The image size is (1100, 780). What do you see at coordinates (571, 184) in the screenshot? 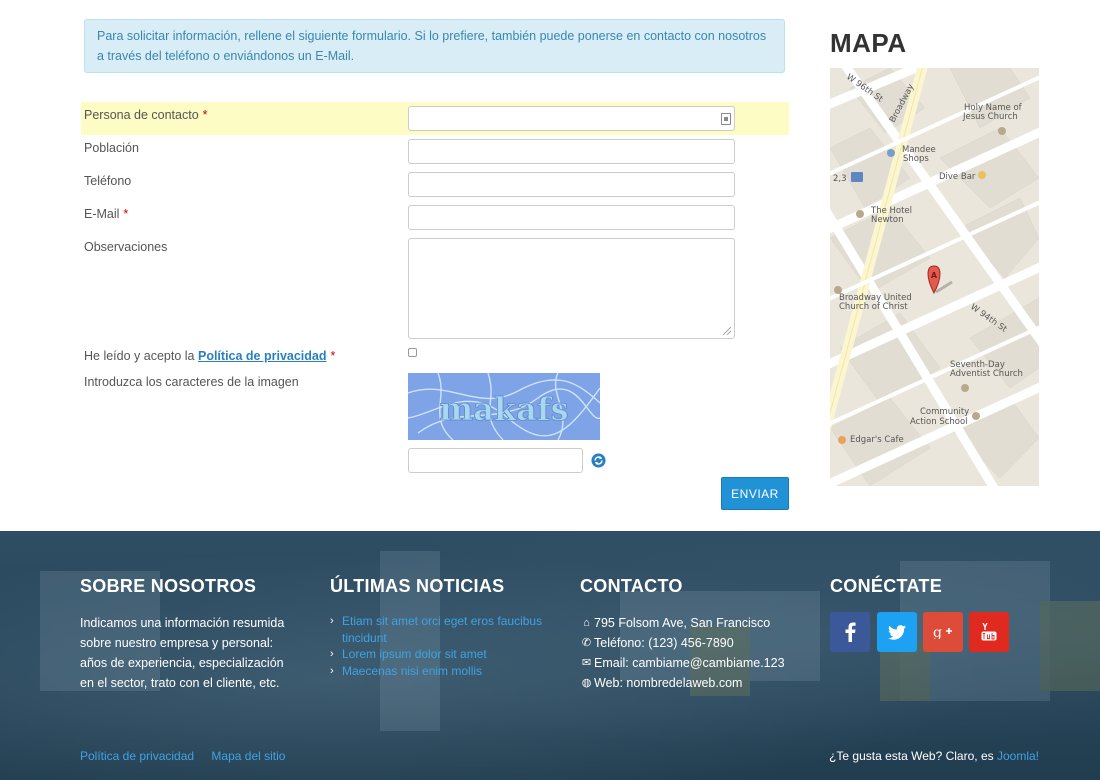
I see `phone-input` at bounding box center [571, 184].